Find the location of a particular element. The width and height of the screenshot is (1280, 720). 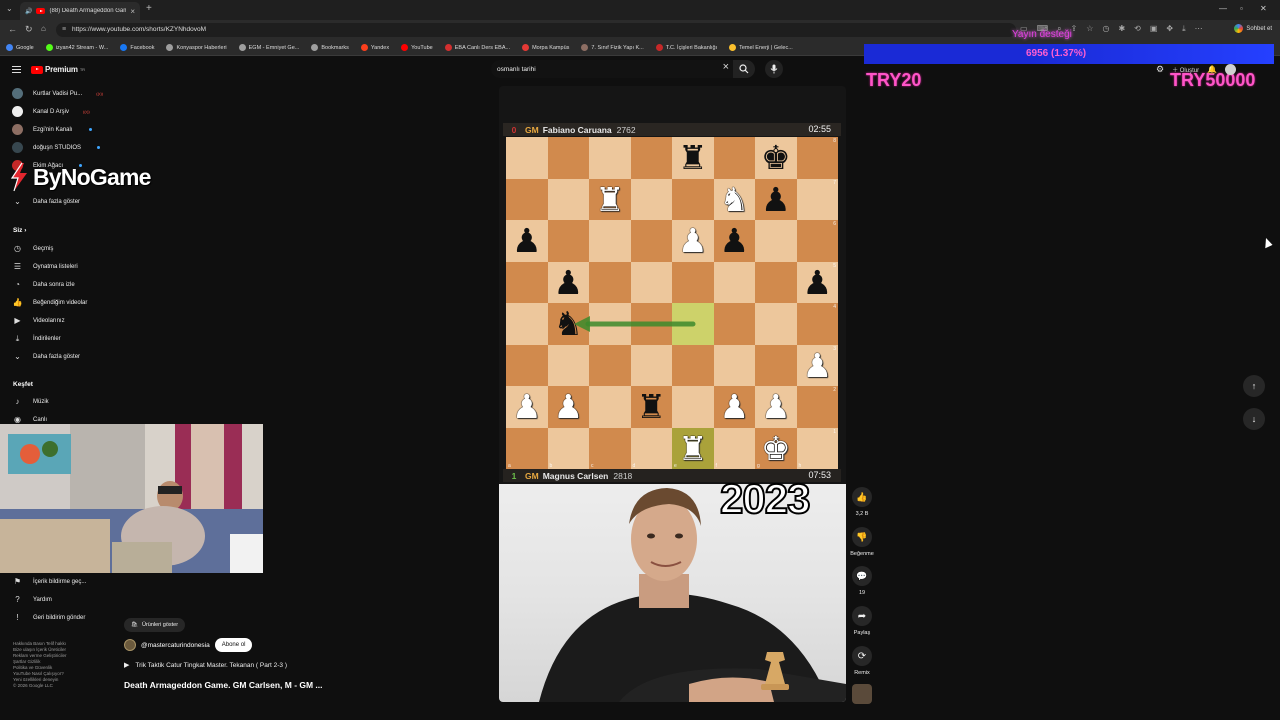

bookmark-item: Bookmarks is located at coordinates (330, 47).